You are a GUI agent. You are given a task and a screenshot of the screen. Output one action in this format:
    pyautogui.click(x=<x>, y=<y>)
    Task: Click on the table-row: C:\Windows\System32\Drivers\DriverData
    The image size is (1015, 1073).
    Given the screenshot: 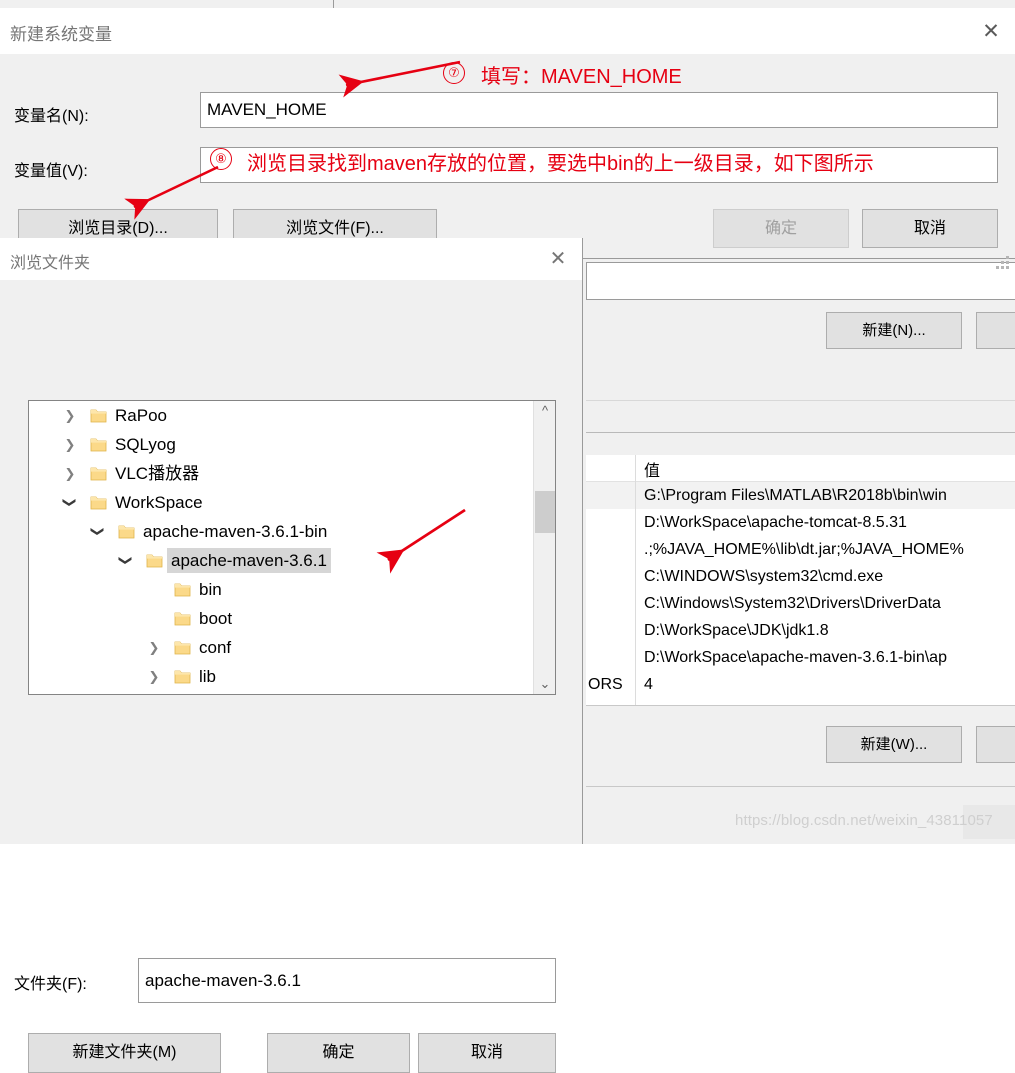 What is the action you would take?
    pyautogui.click(x=800, y=603)
    